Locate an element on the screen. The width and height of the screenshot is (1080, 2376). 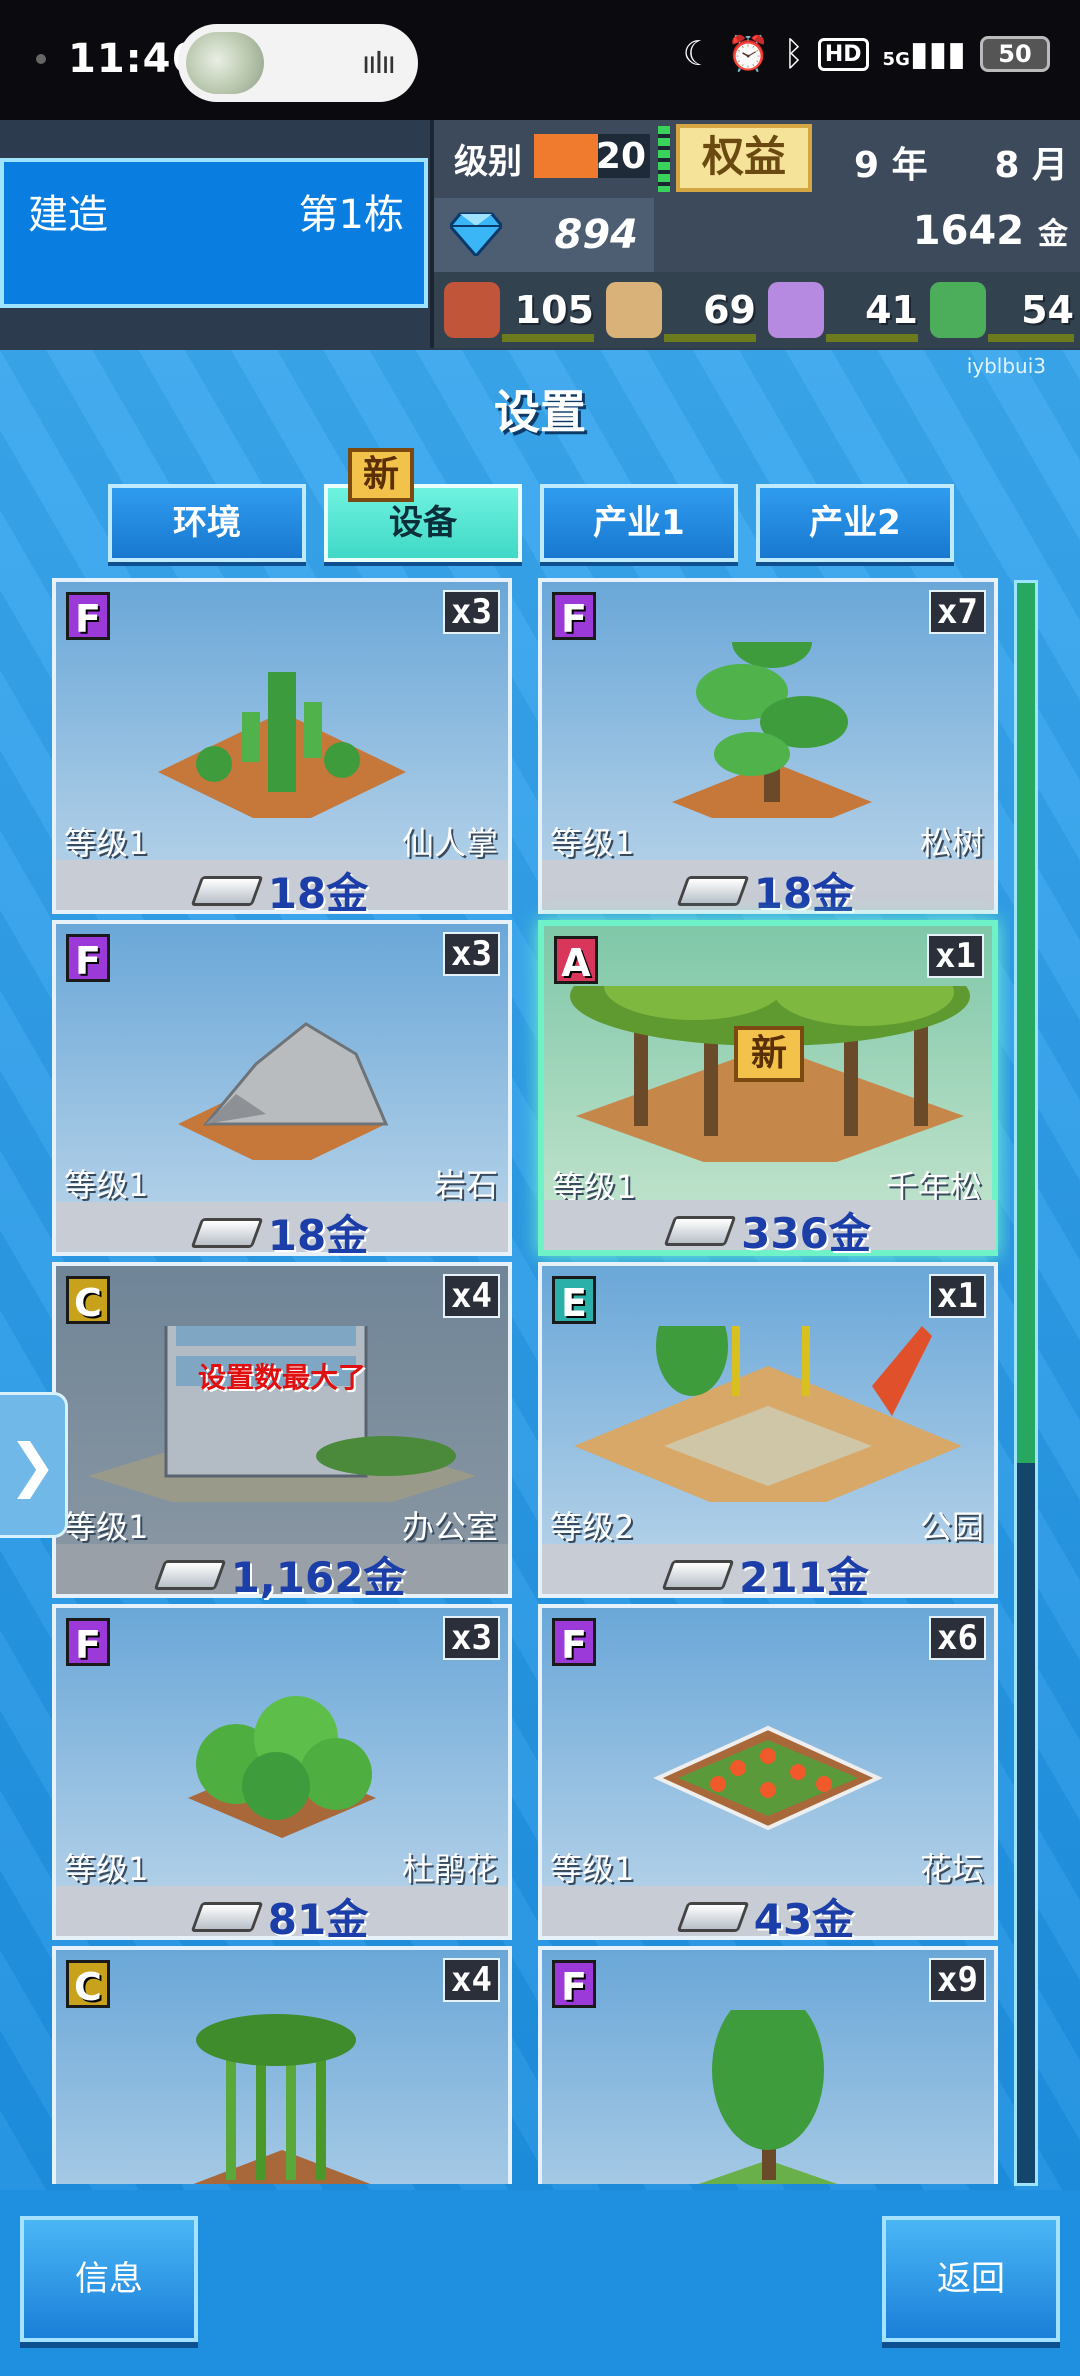
price-bar: 211金 is located at coordinates (768, 1573).